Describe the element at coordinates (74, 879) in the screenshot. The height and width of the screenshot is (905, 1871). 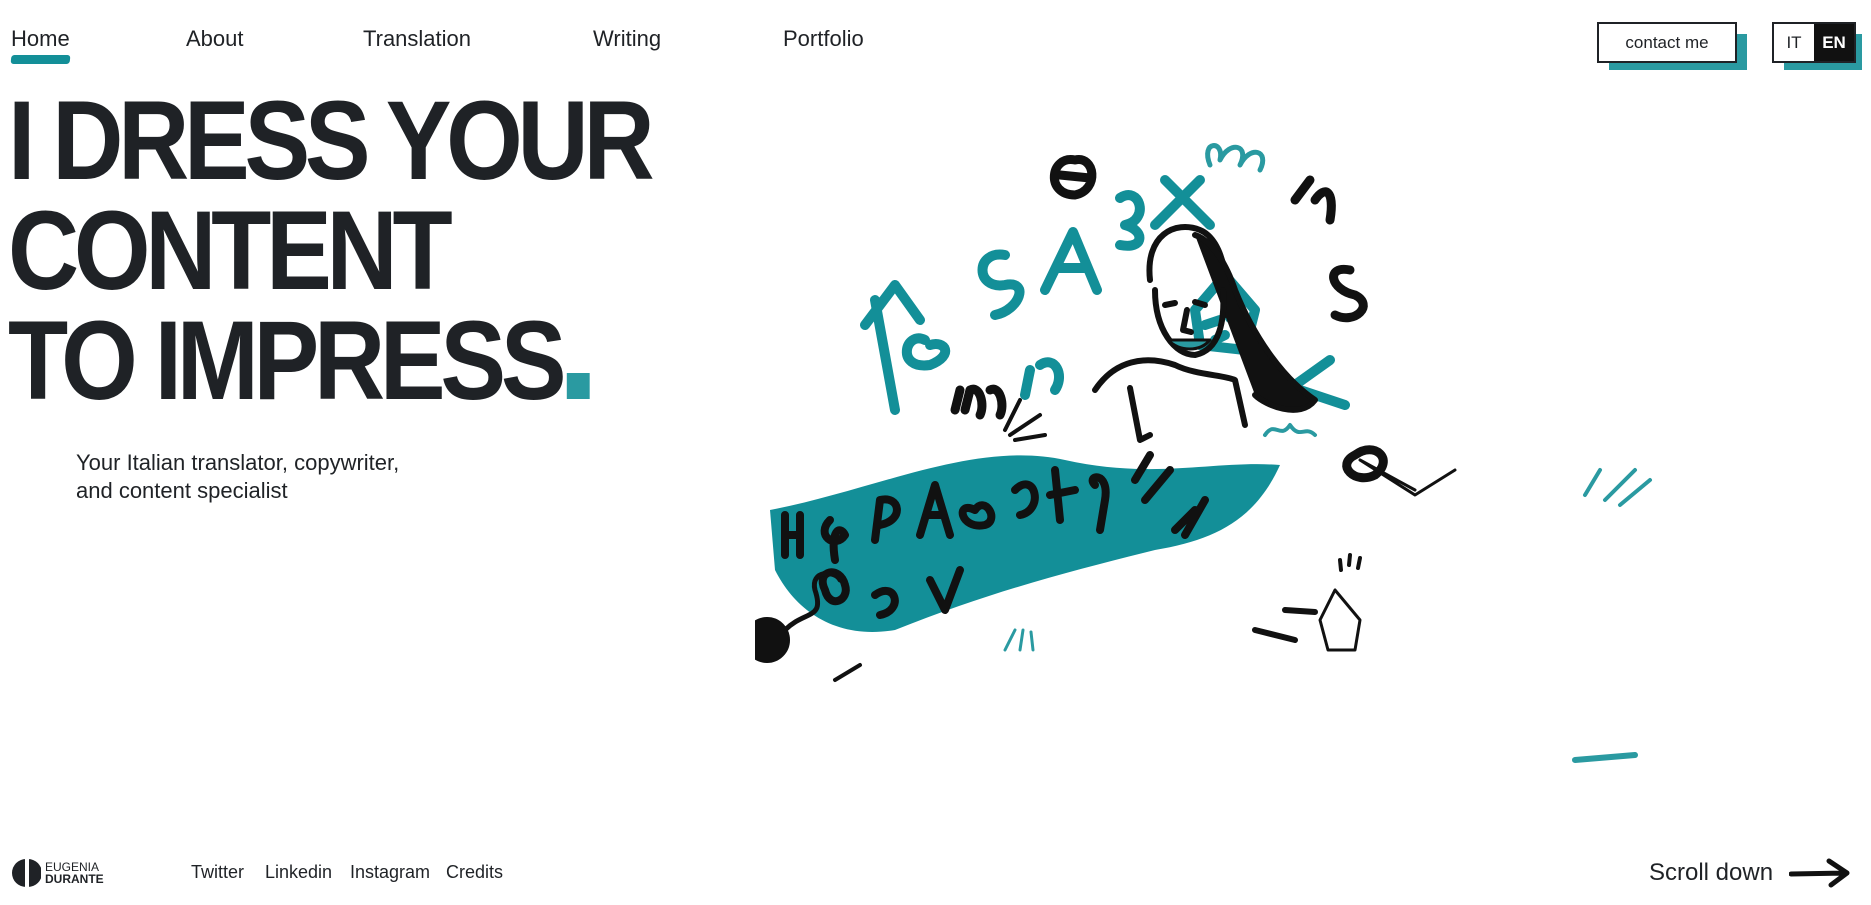
I see `logo-bottom: DURANTE` at that location.